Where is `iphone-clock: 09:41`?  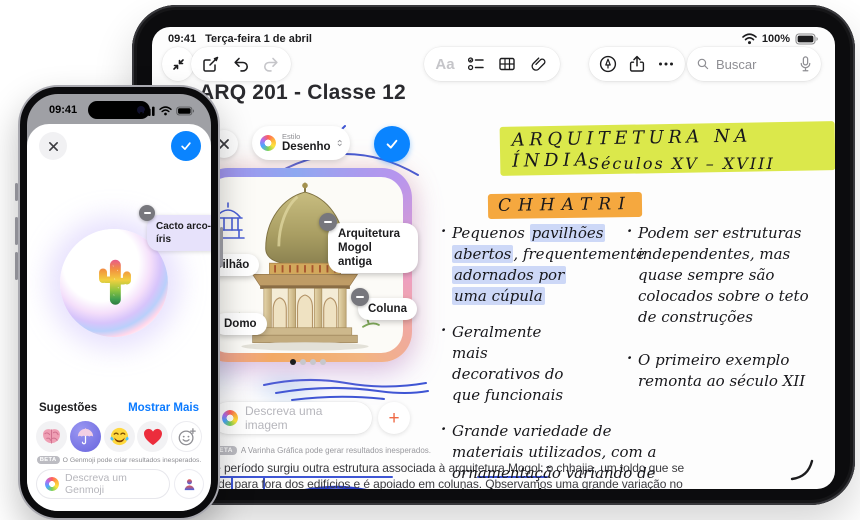 iphone-clock: 09:41 is located at coordinates (63, 110).